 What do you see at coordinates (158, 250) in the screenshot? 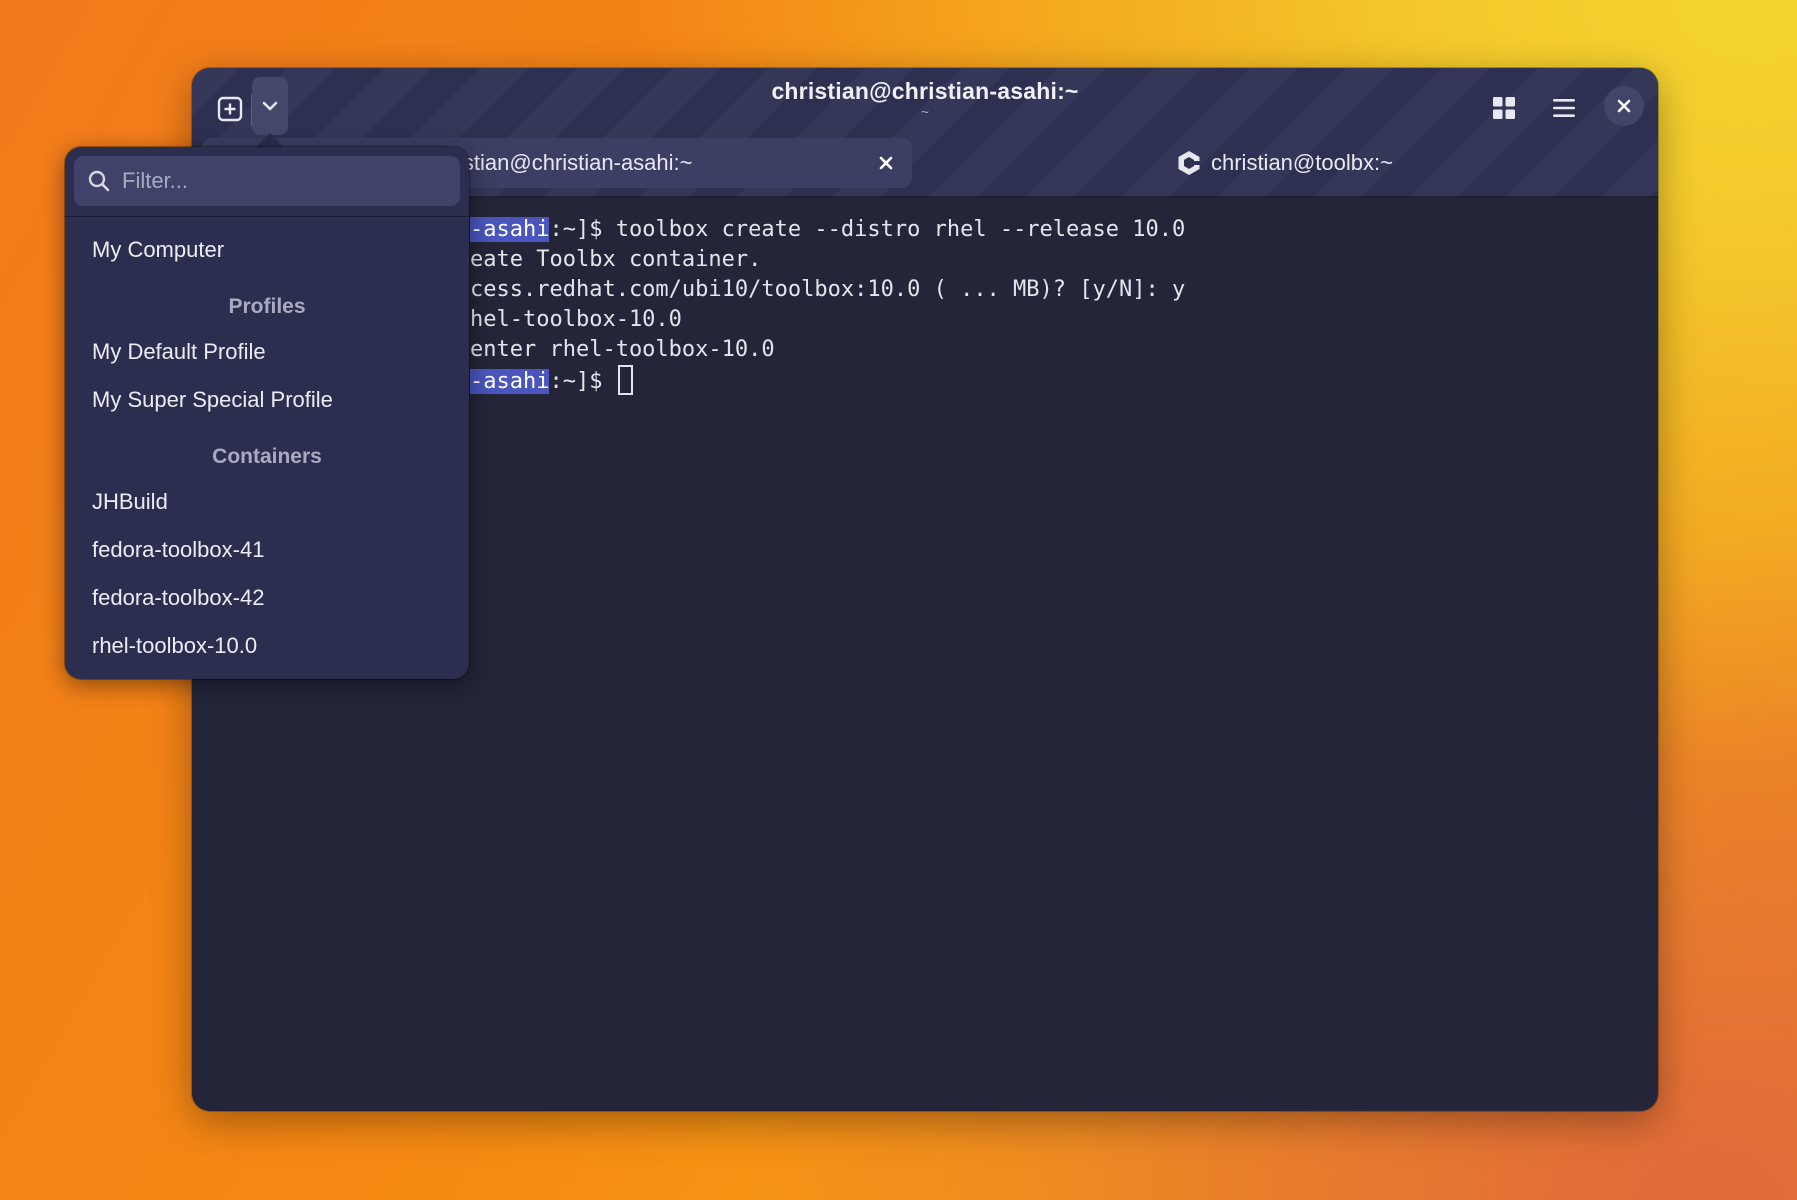
I see `menu-item-my-computer: My Computer` at bounding box center [158, 250].